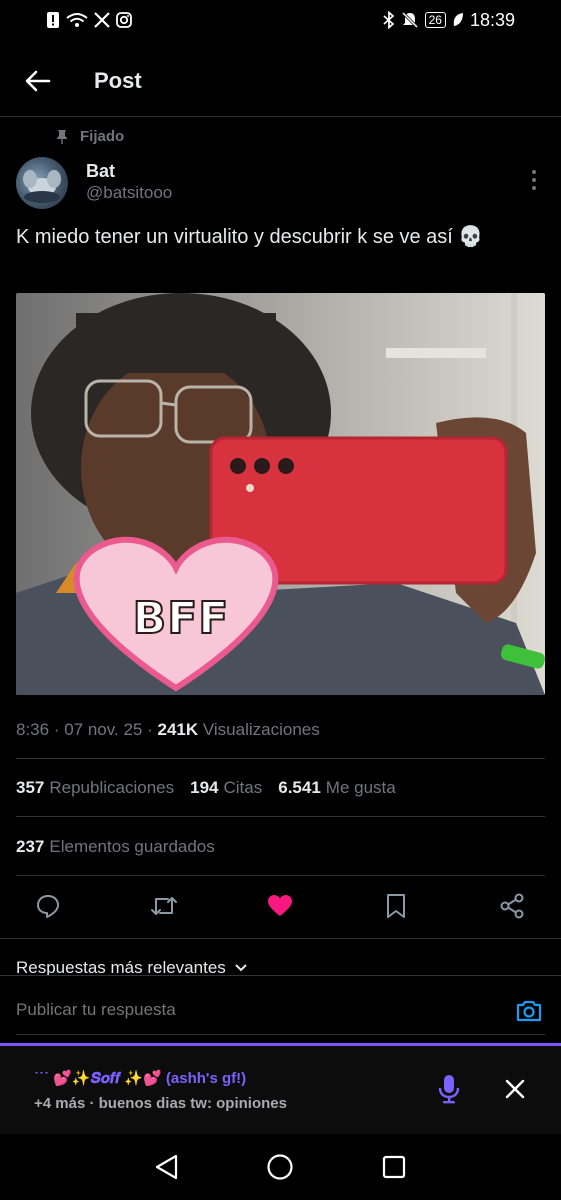 This screenshot has height=1200, width=561. Describe the element at coordinates (449, 20) in the screenshot. I see `status-right-icons: 26 18:39` at that location.